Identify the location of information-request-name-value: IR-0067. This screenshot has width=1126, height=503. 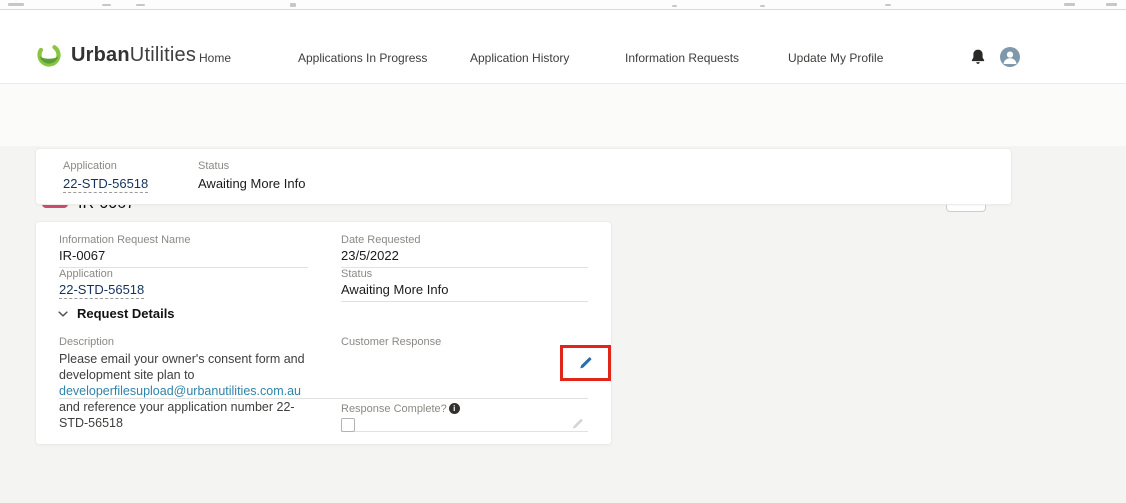
(82, 255).